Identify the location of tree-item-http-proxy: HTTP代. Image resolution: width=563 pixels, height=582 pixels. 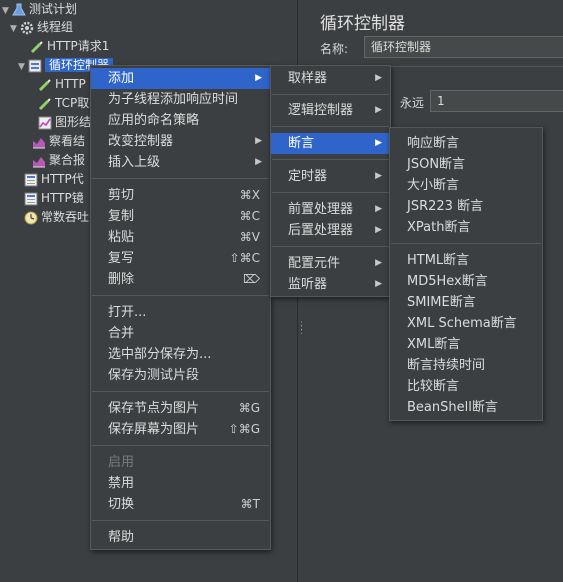
(54, 179).